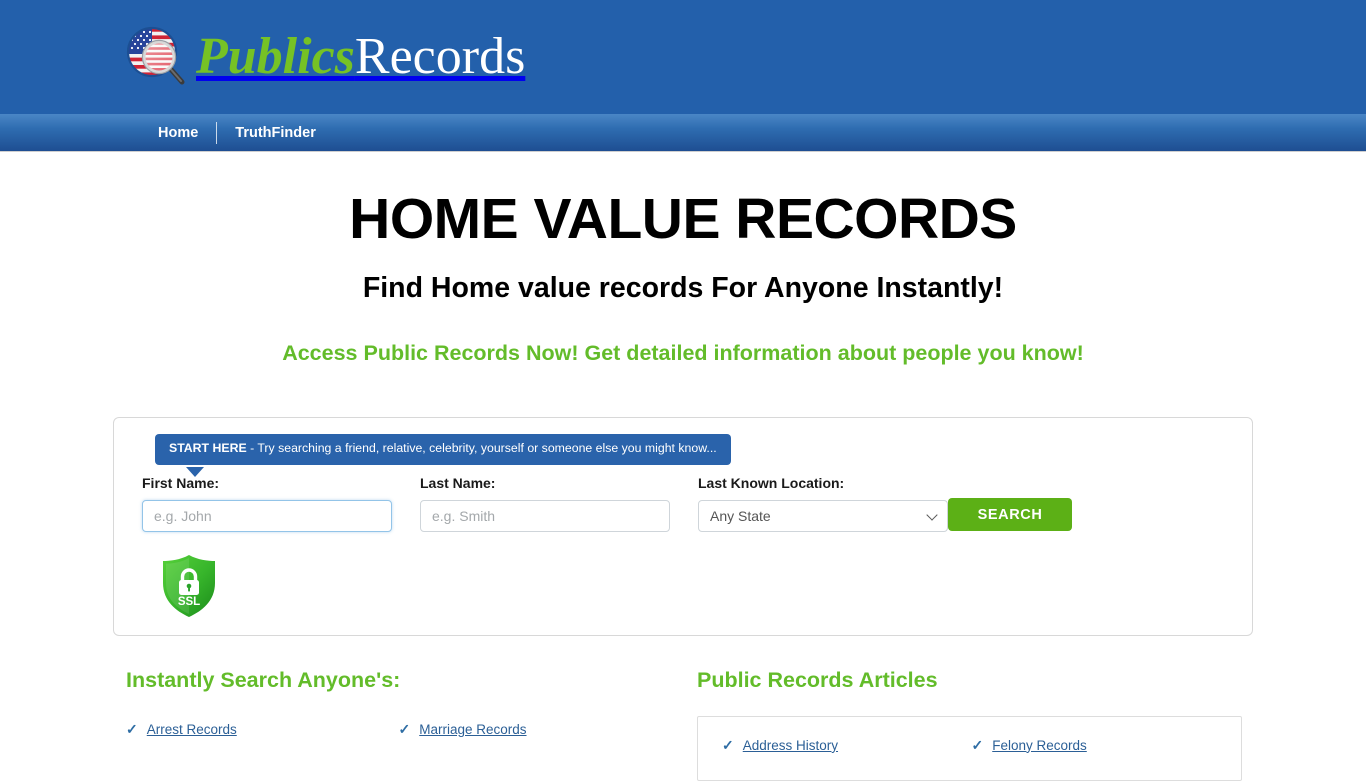  Describe the element at coordinates (275, 133) in the screenshot. I see `nav-item-truthfinder: TruthFinder` at that location.